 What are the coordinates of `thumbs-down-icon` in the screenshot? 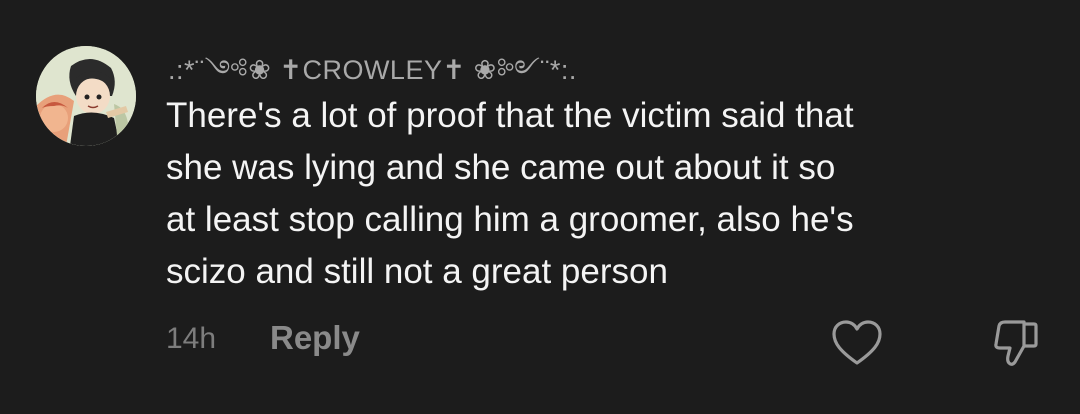 It's located at (1016, 343).